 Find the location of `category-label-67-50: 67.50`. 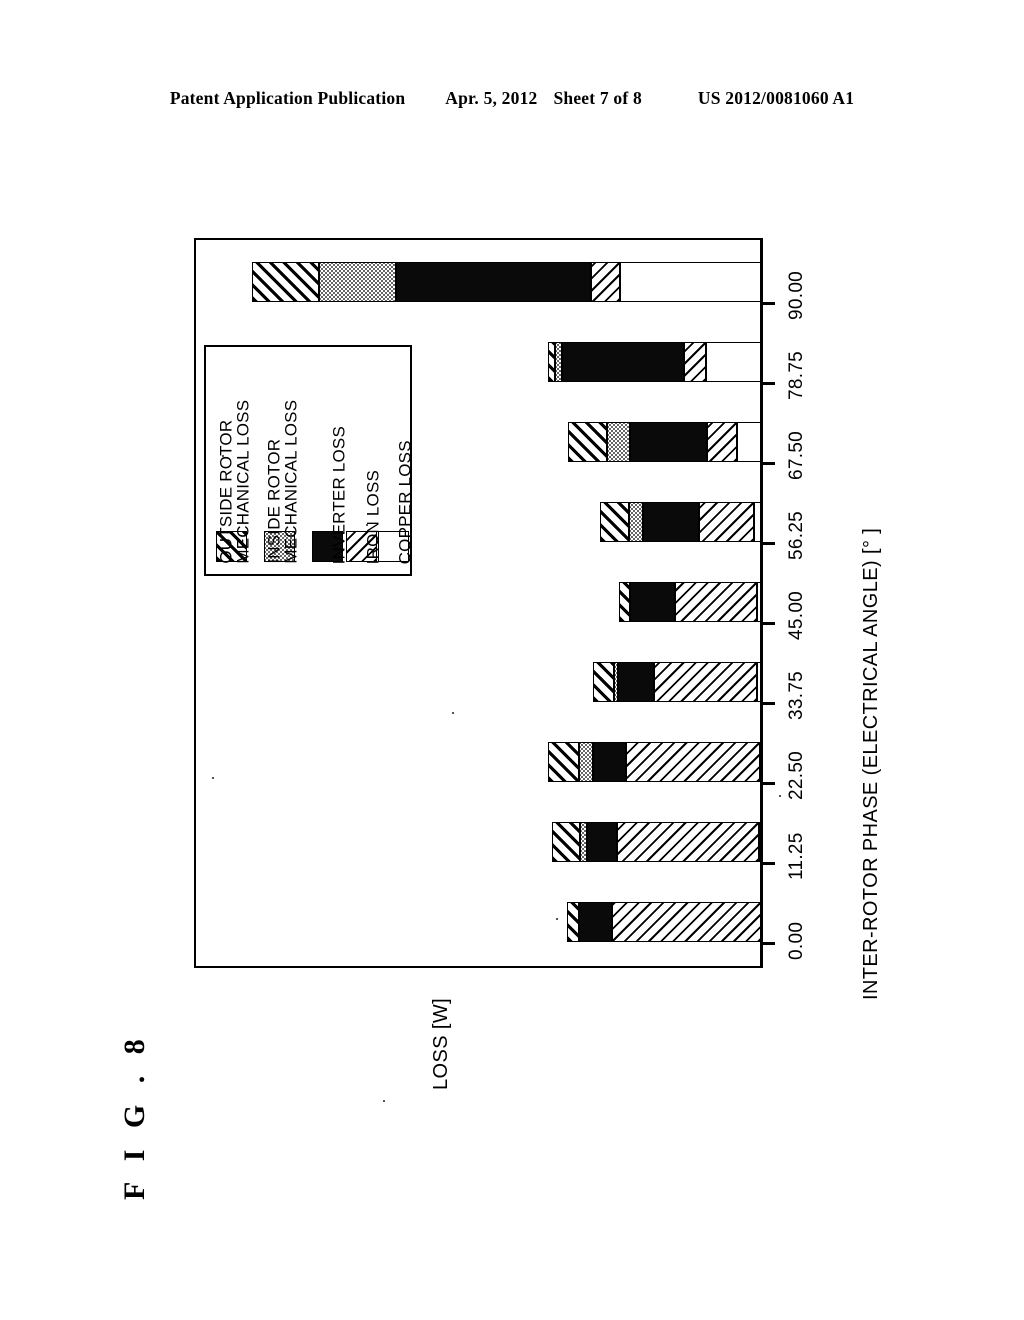

category-label-67-50: 67.50 is located at coordinates (796, 455).